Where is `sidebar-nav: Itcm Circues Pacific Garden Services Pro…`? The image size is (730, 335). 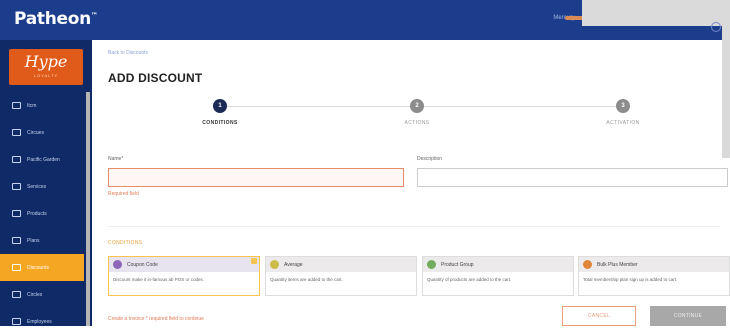 sidebar-nav: Itcm Circues Pacific Garden Services Pro… is located at coordinates (42, 213).